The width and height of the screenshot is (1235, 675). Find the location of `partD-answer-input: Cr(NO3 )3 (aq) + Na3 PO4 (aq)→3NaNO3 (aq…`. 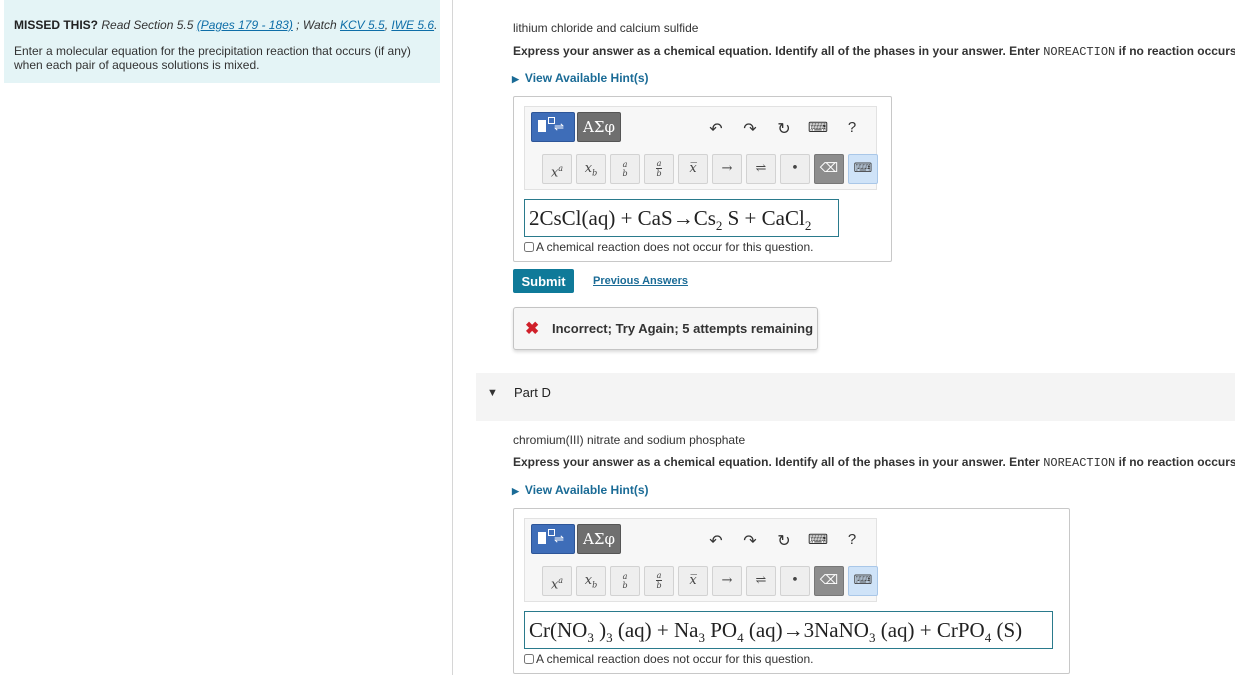

partD-answer-input: Cr(NO3 )3 (aq) + Na3 PO4 (aq)→3NaNO3 (aq… is located at coordinates (788, 630).